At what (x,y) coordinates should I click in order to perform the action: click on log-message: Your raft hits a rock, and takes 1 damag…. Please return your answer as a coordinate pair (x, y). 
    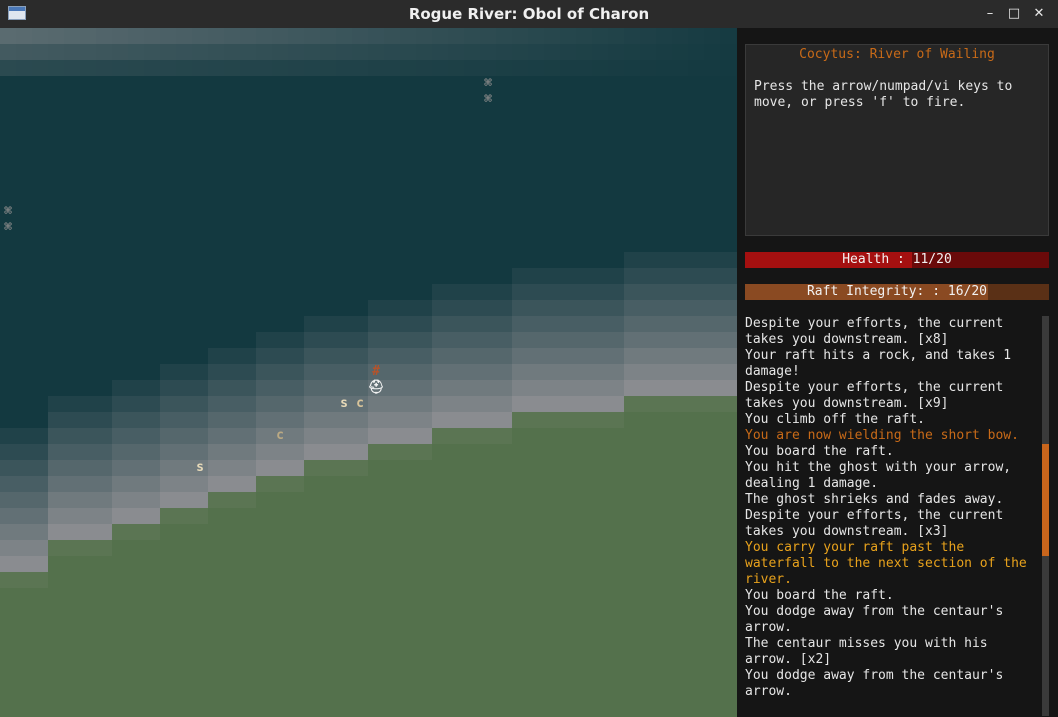
    Looking at the image, I should click on (882, 363).